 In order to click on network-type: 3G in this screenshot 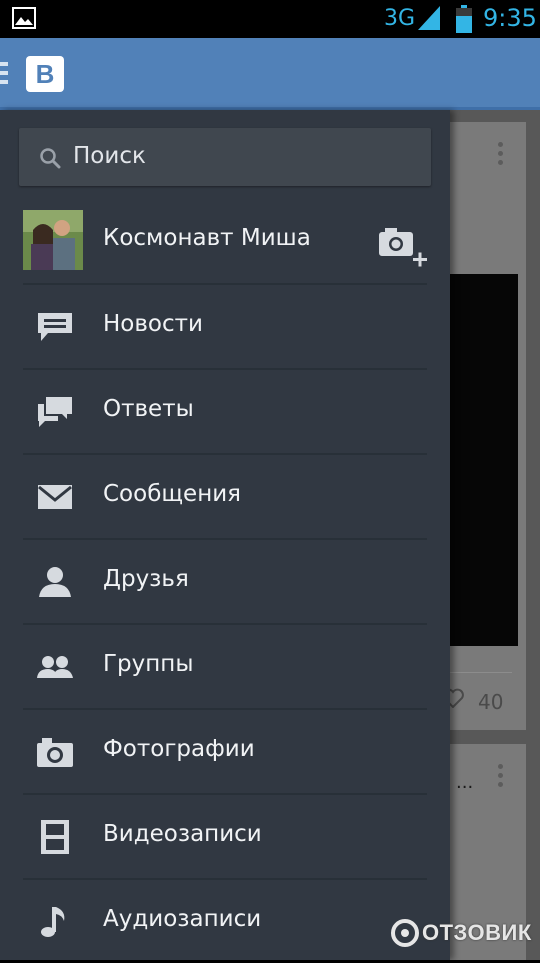, I will do `click(400, 18)`.